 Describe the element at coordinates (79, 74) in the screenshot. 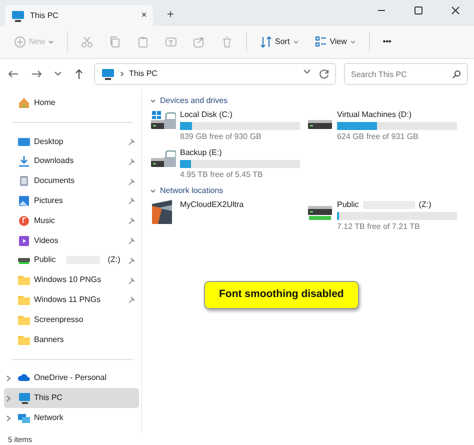

I see `up-arrow-icon` at that location.